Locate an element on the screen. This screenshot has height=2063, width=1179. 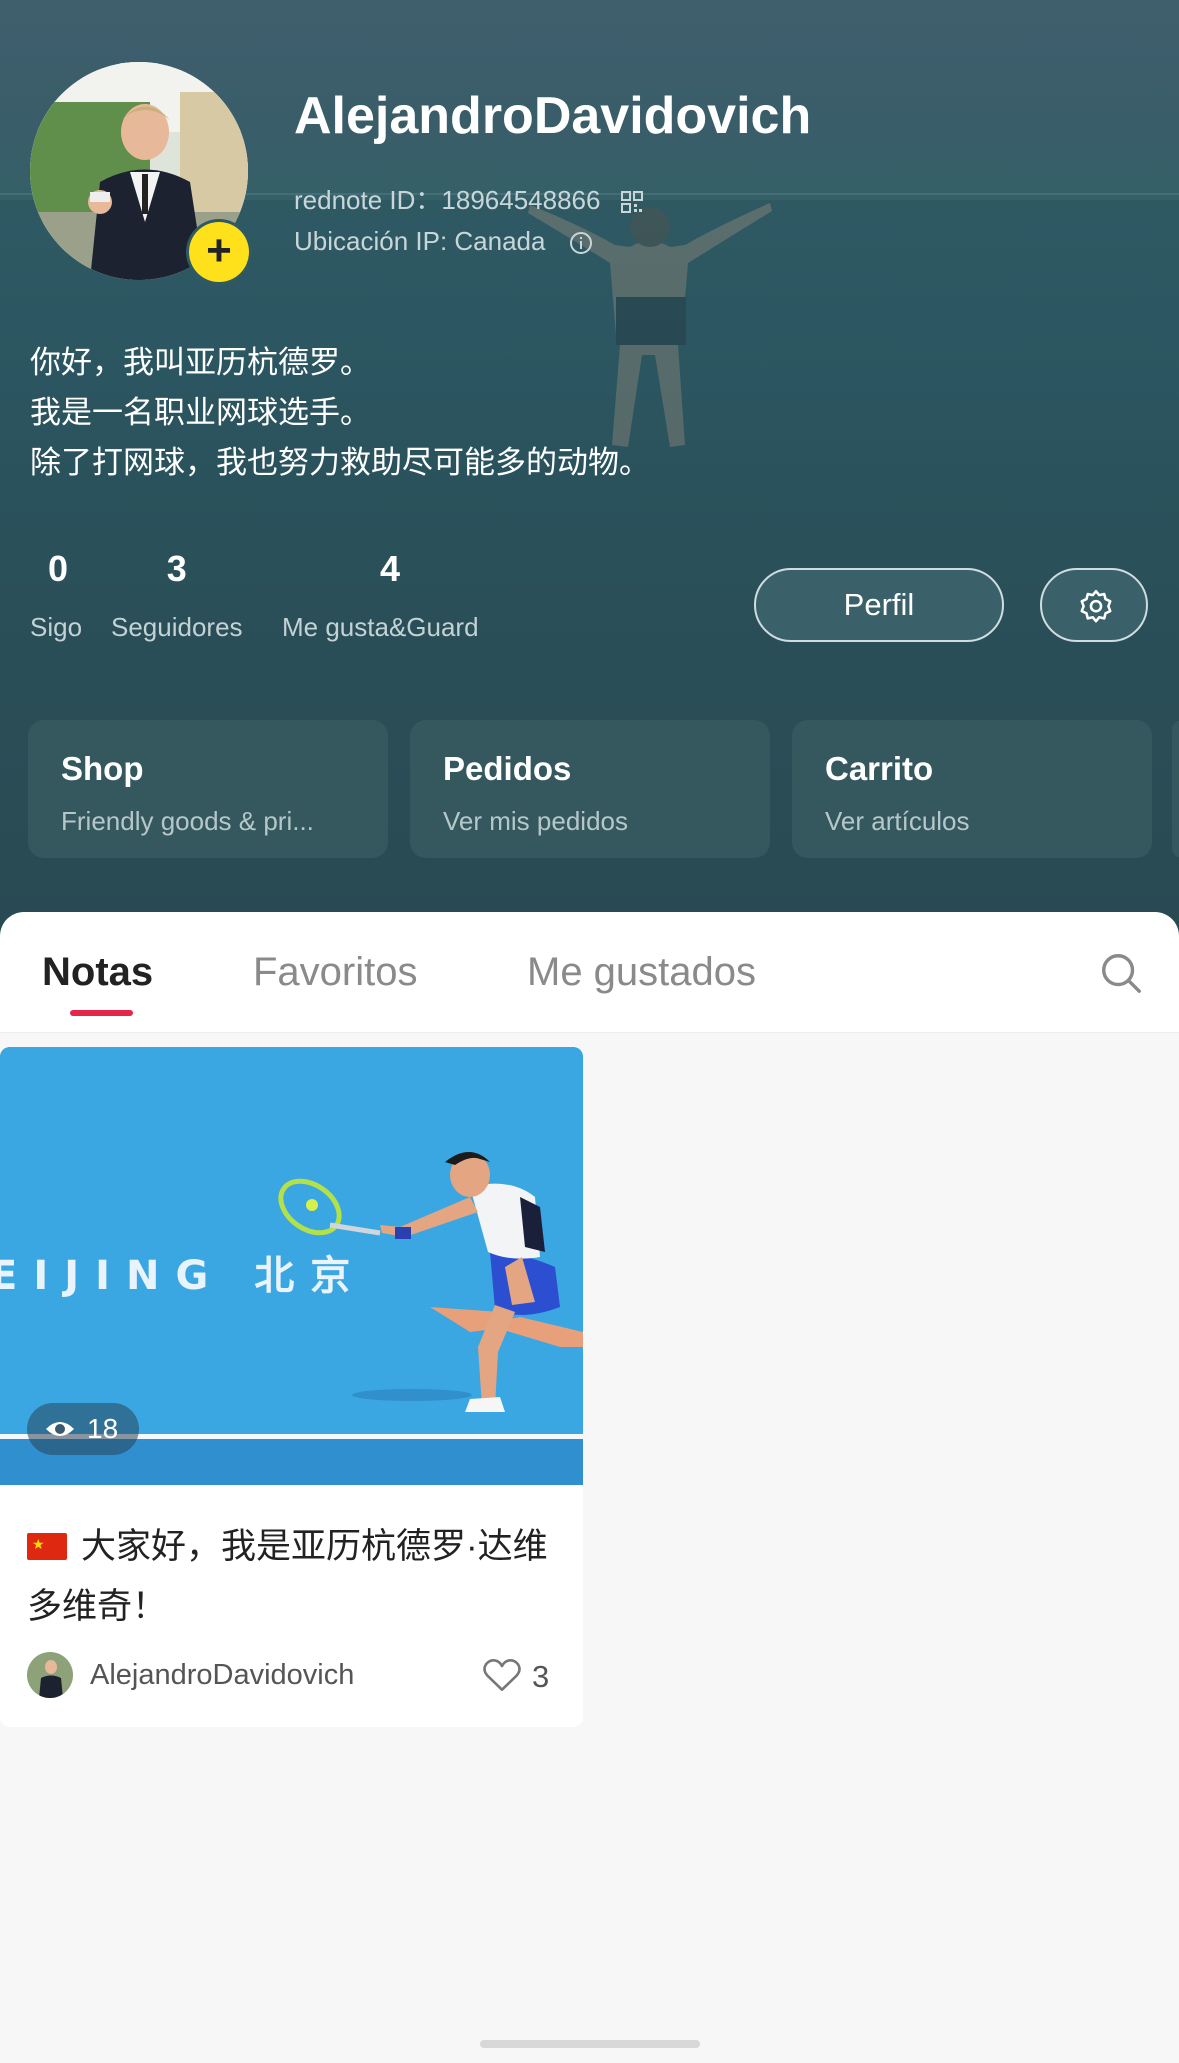
eye-icon is located at coordinates (60, 1429).